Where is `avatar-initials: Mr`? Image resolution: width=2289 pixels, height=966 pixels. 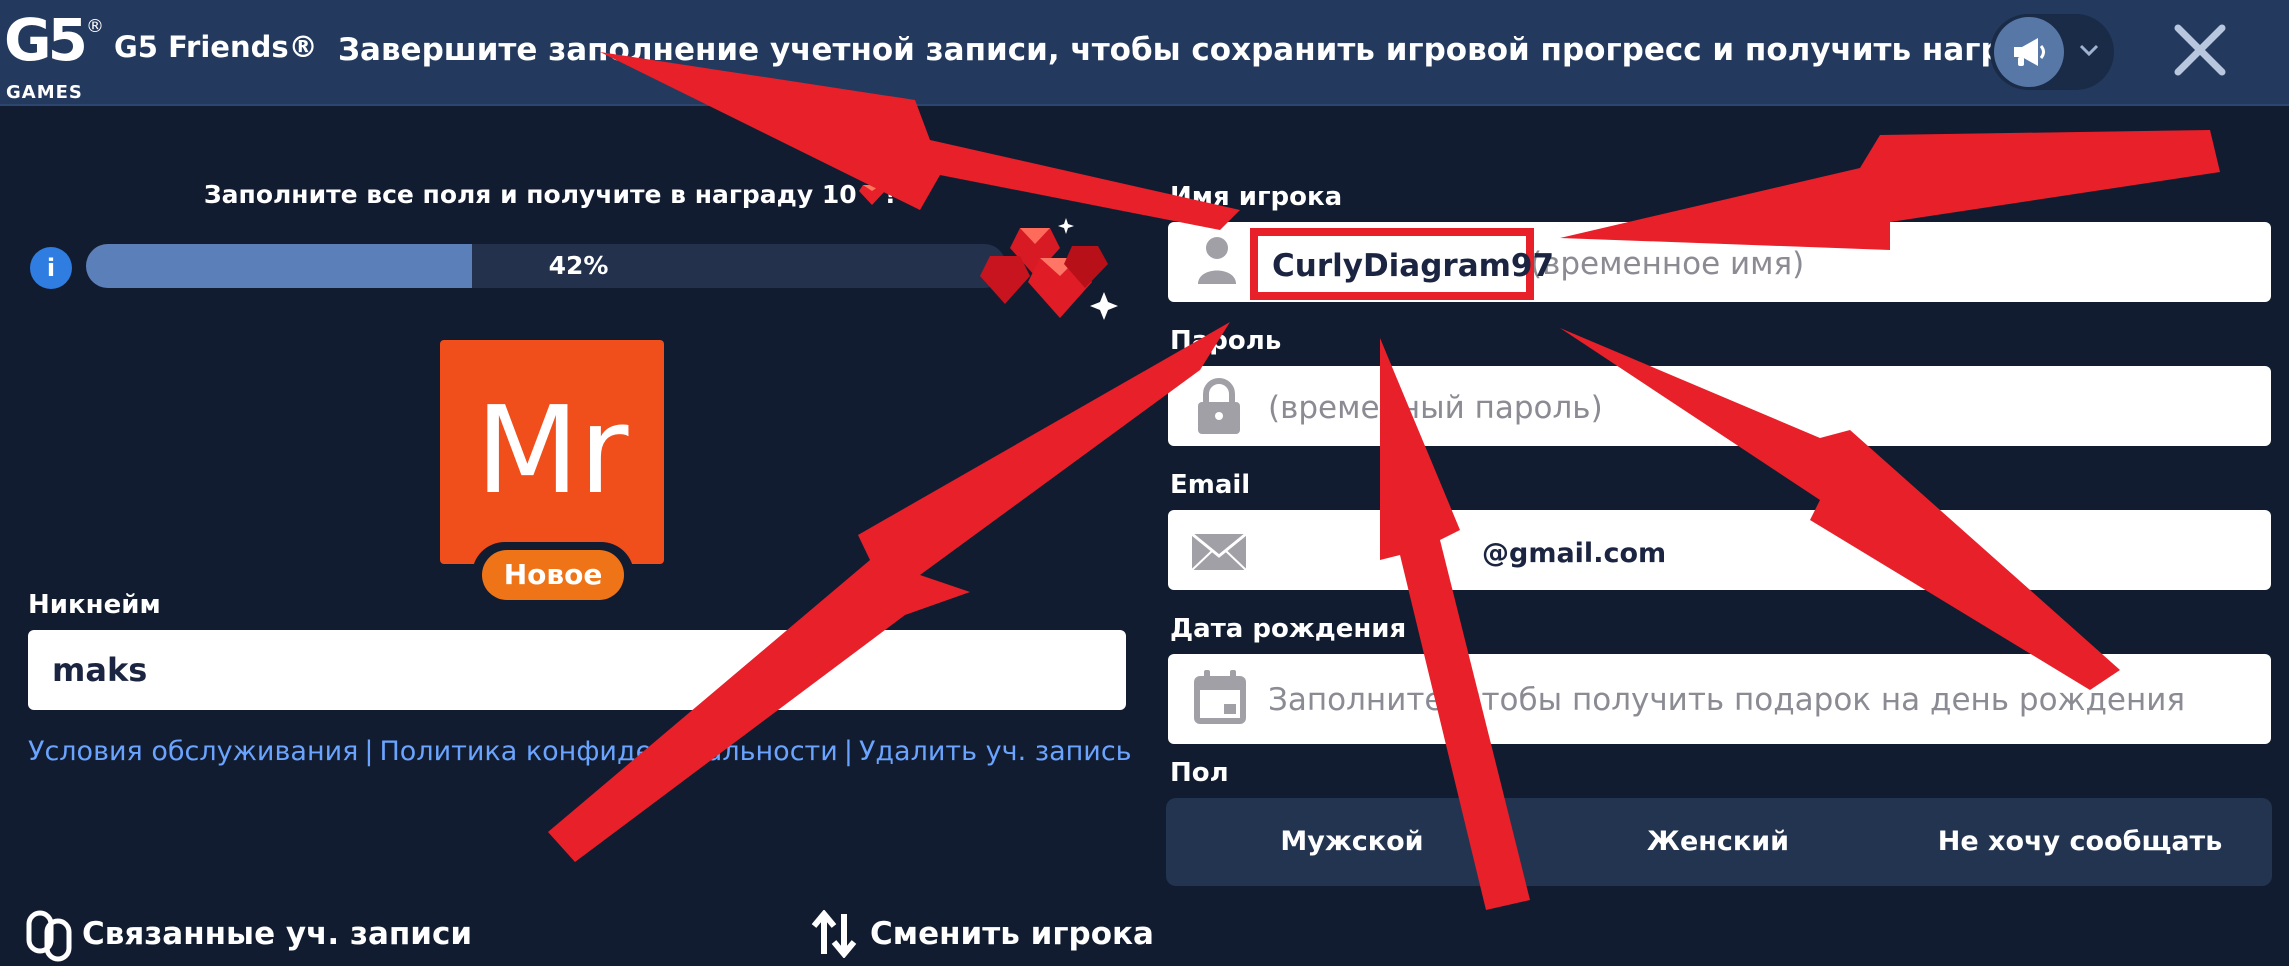
avatar-initials: Mr is located at coordinates (552, 451).